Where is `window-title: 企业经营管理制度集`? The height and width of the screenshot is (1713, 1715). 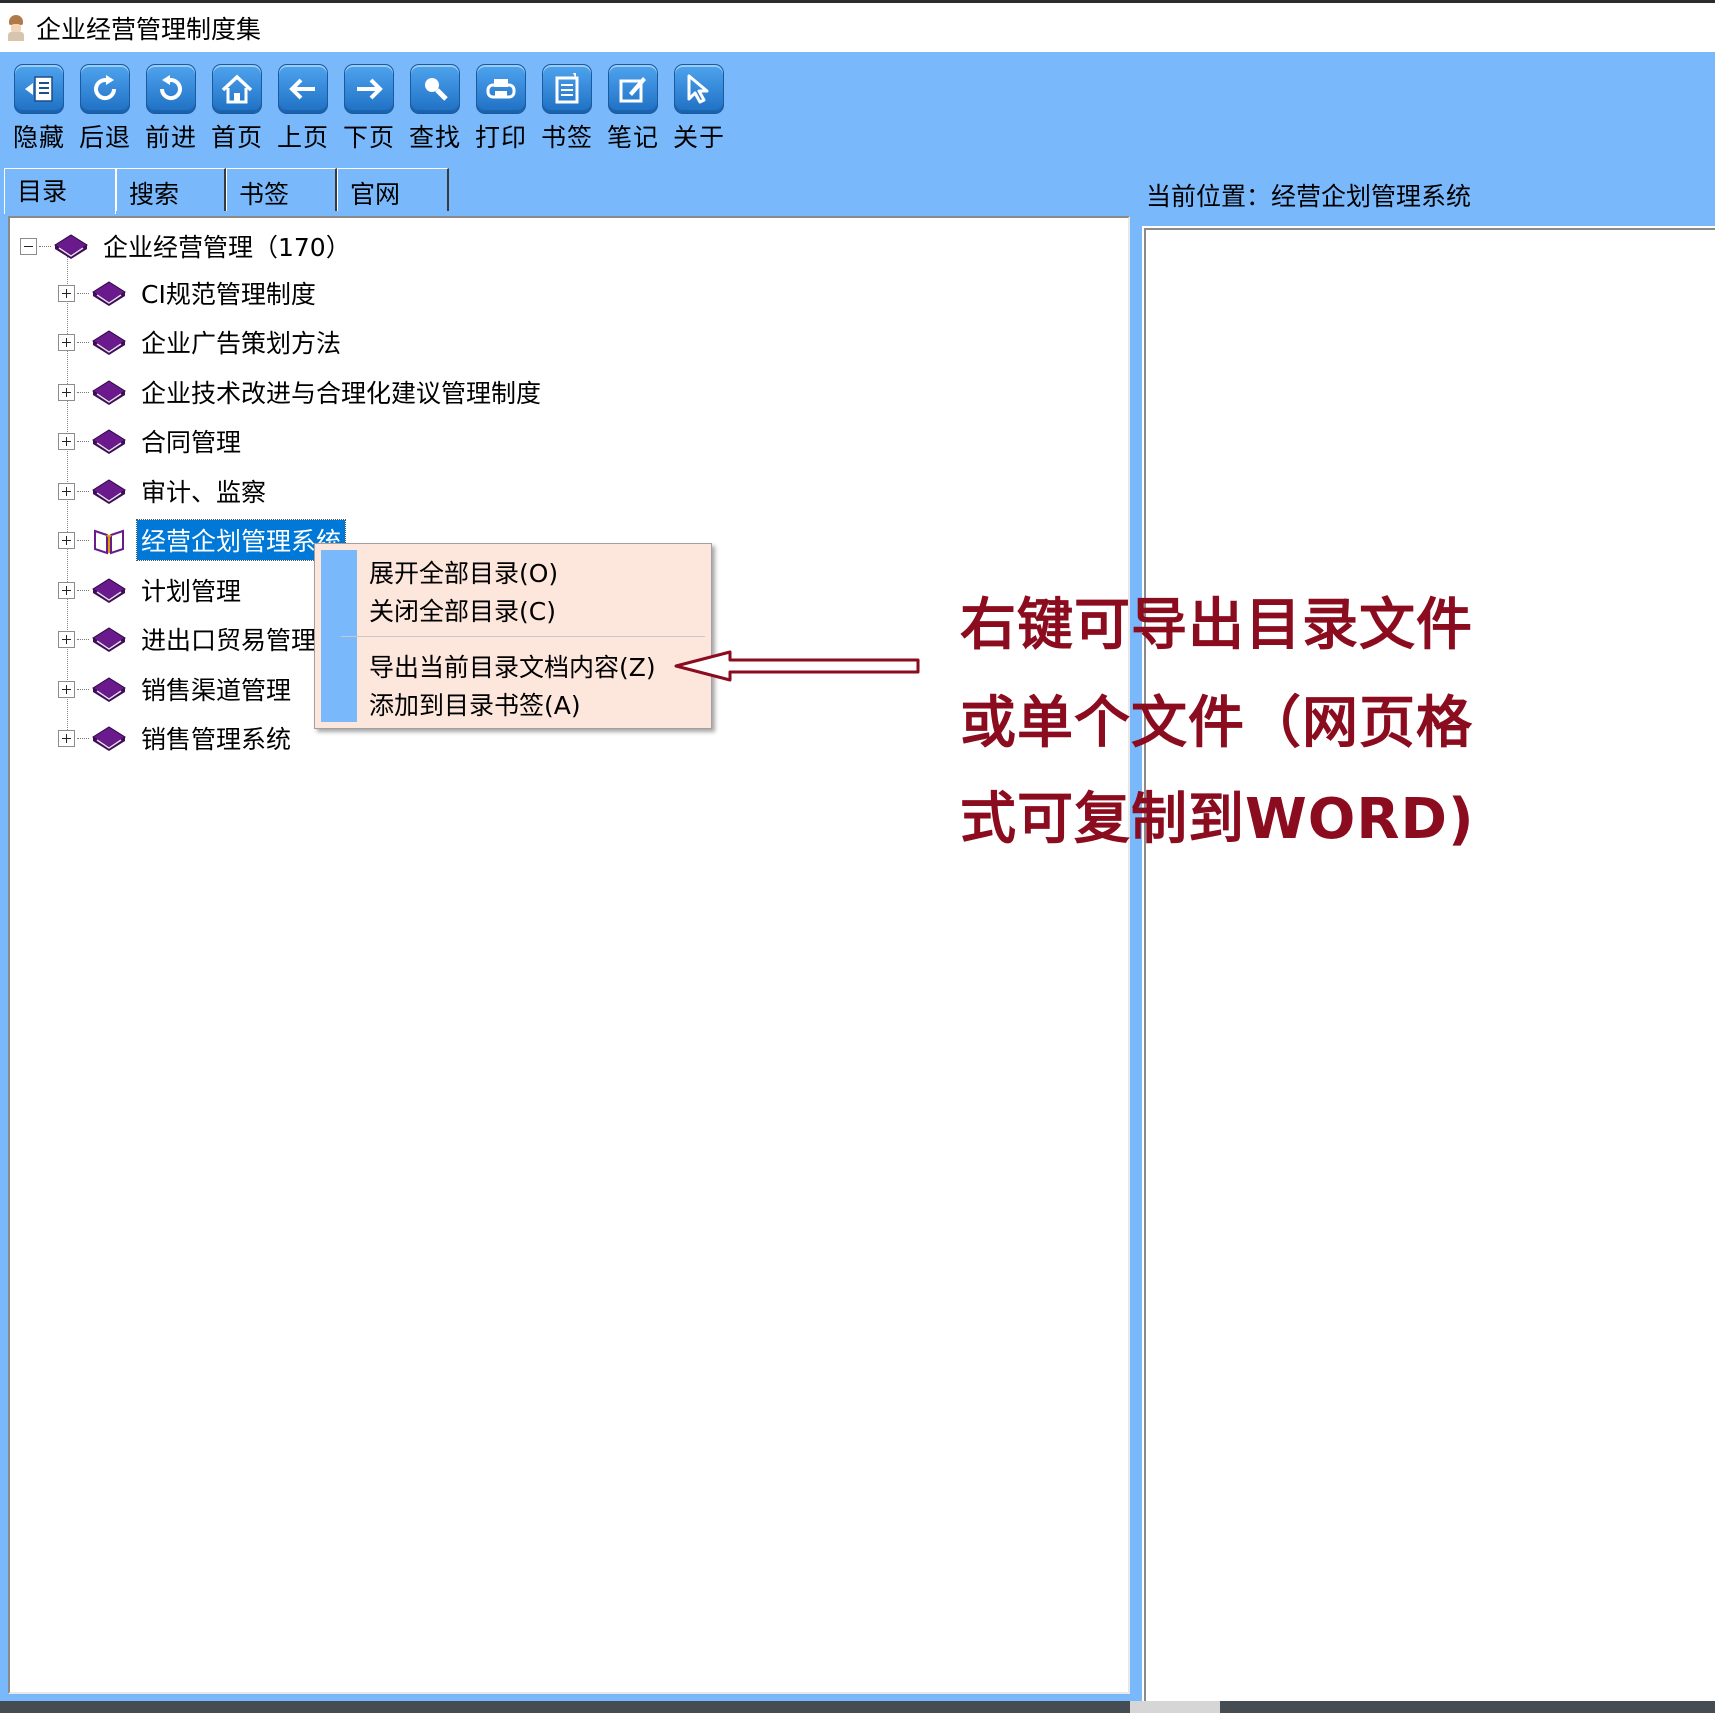 window-title: 企业经营管理制度集 is located at coordinates (149, 29).